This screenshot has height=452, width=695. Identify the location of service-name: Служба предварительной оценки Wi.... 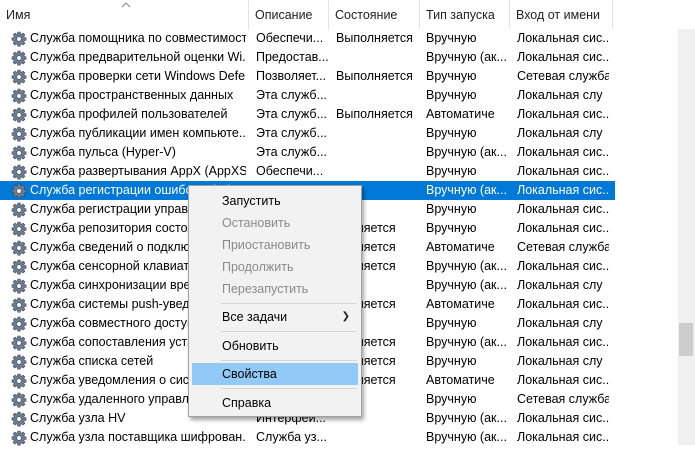
(138, 57).